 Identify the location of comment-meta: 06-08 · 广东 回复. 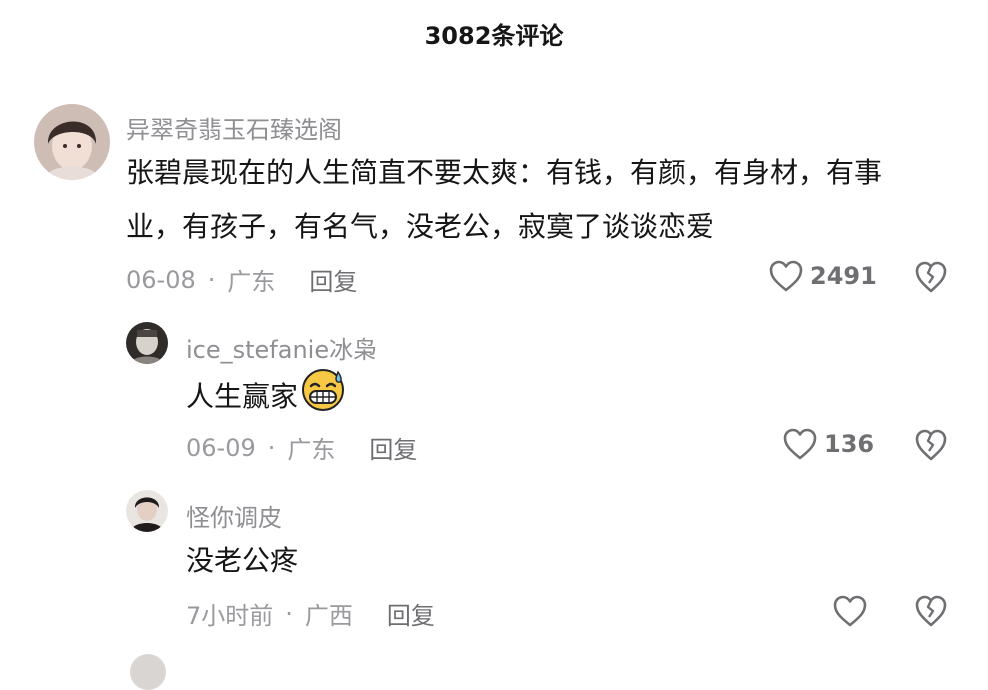
(241, 279).